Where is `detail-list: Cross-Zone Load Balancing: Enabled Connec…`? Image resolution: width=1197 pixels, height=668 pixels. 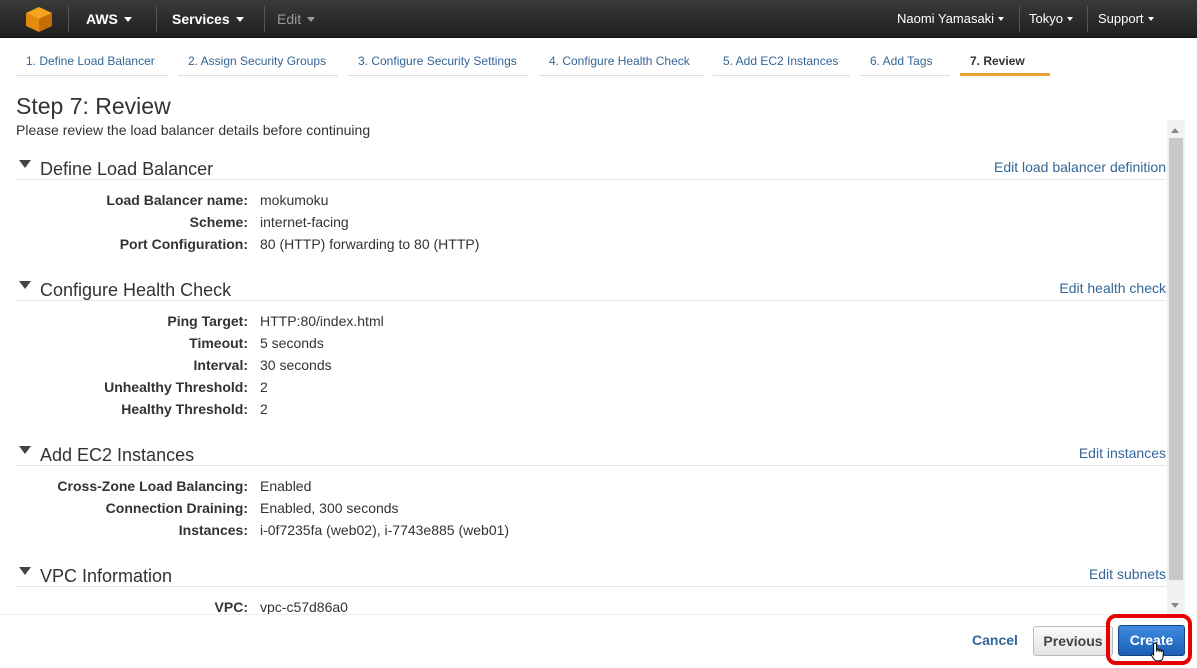
detail-list: Cross-Zone Load Balancing: Enabled Connec… is located at coordinates (591, 503).